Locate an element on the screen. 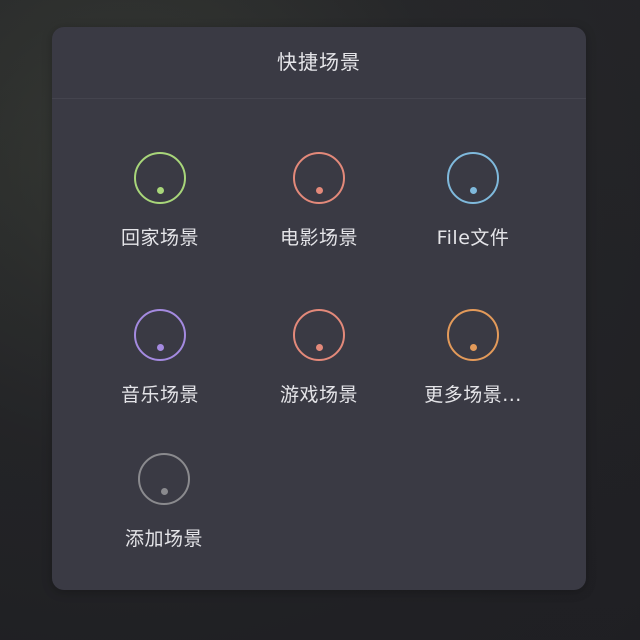 The width and height of the screenshot is (640, 640). scene-label: 添加场景 is located at coordinates (163, 539).